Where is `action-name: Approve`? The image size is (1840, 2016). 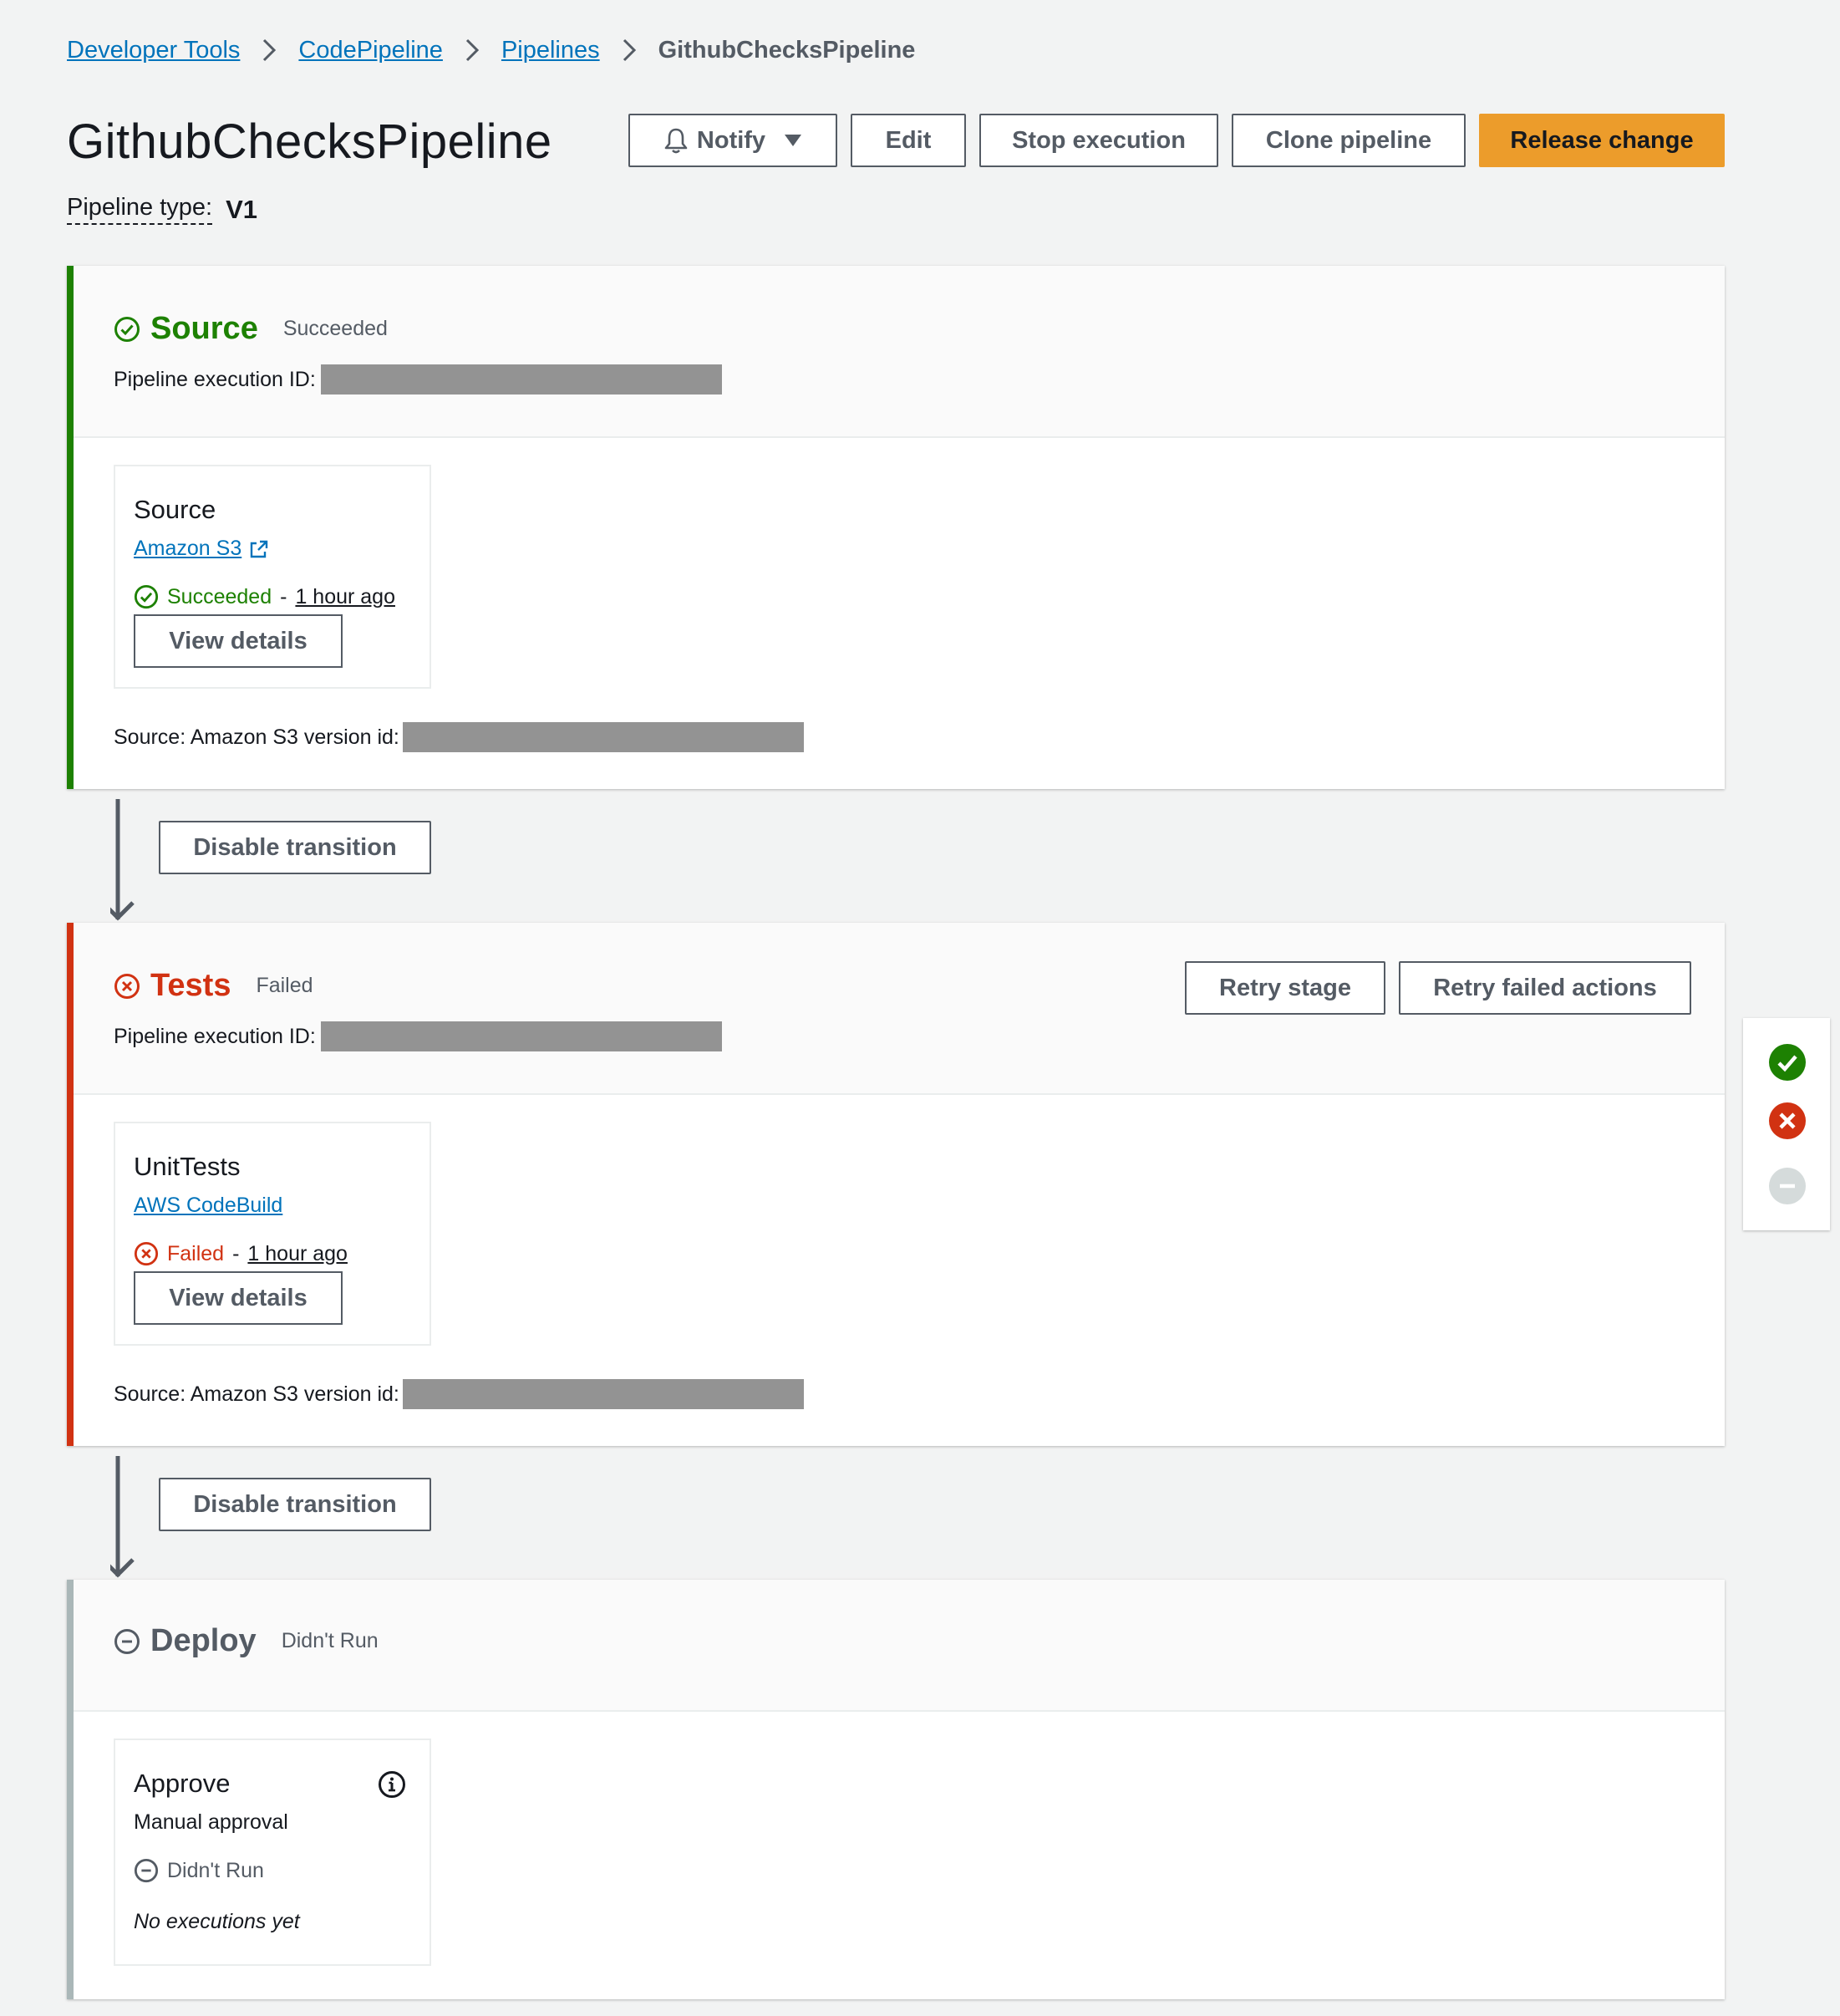
action-name: Approve is located at coordinates (182, 1783).